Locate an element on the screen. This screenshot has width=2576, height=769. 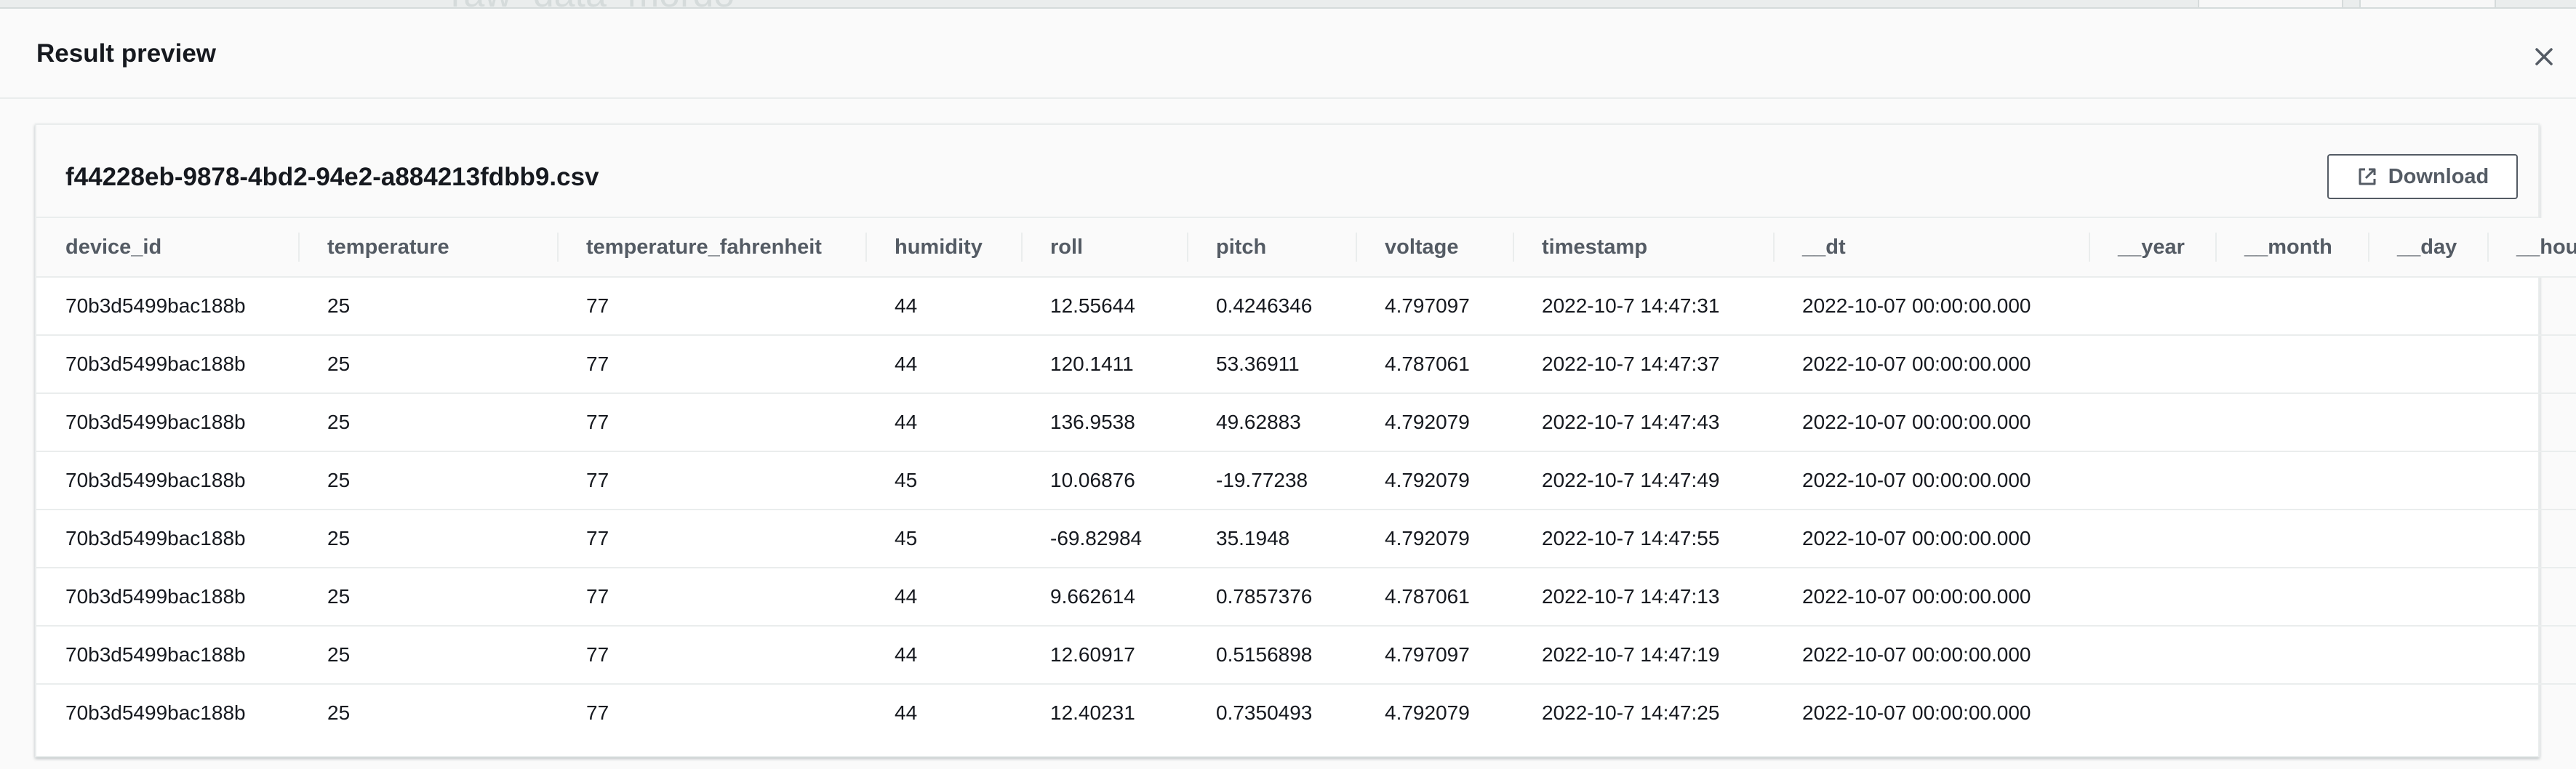
column-header-pitch: pitch is located at coordinates (1271, 248).